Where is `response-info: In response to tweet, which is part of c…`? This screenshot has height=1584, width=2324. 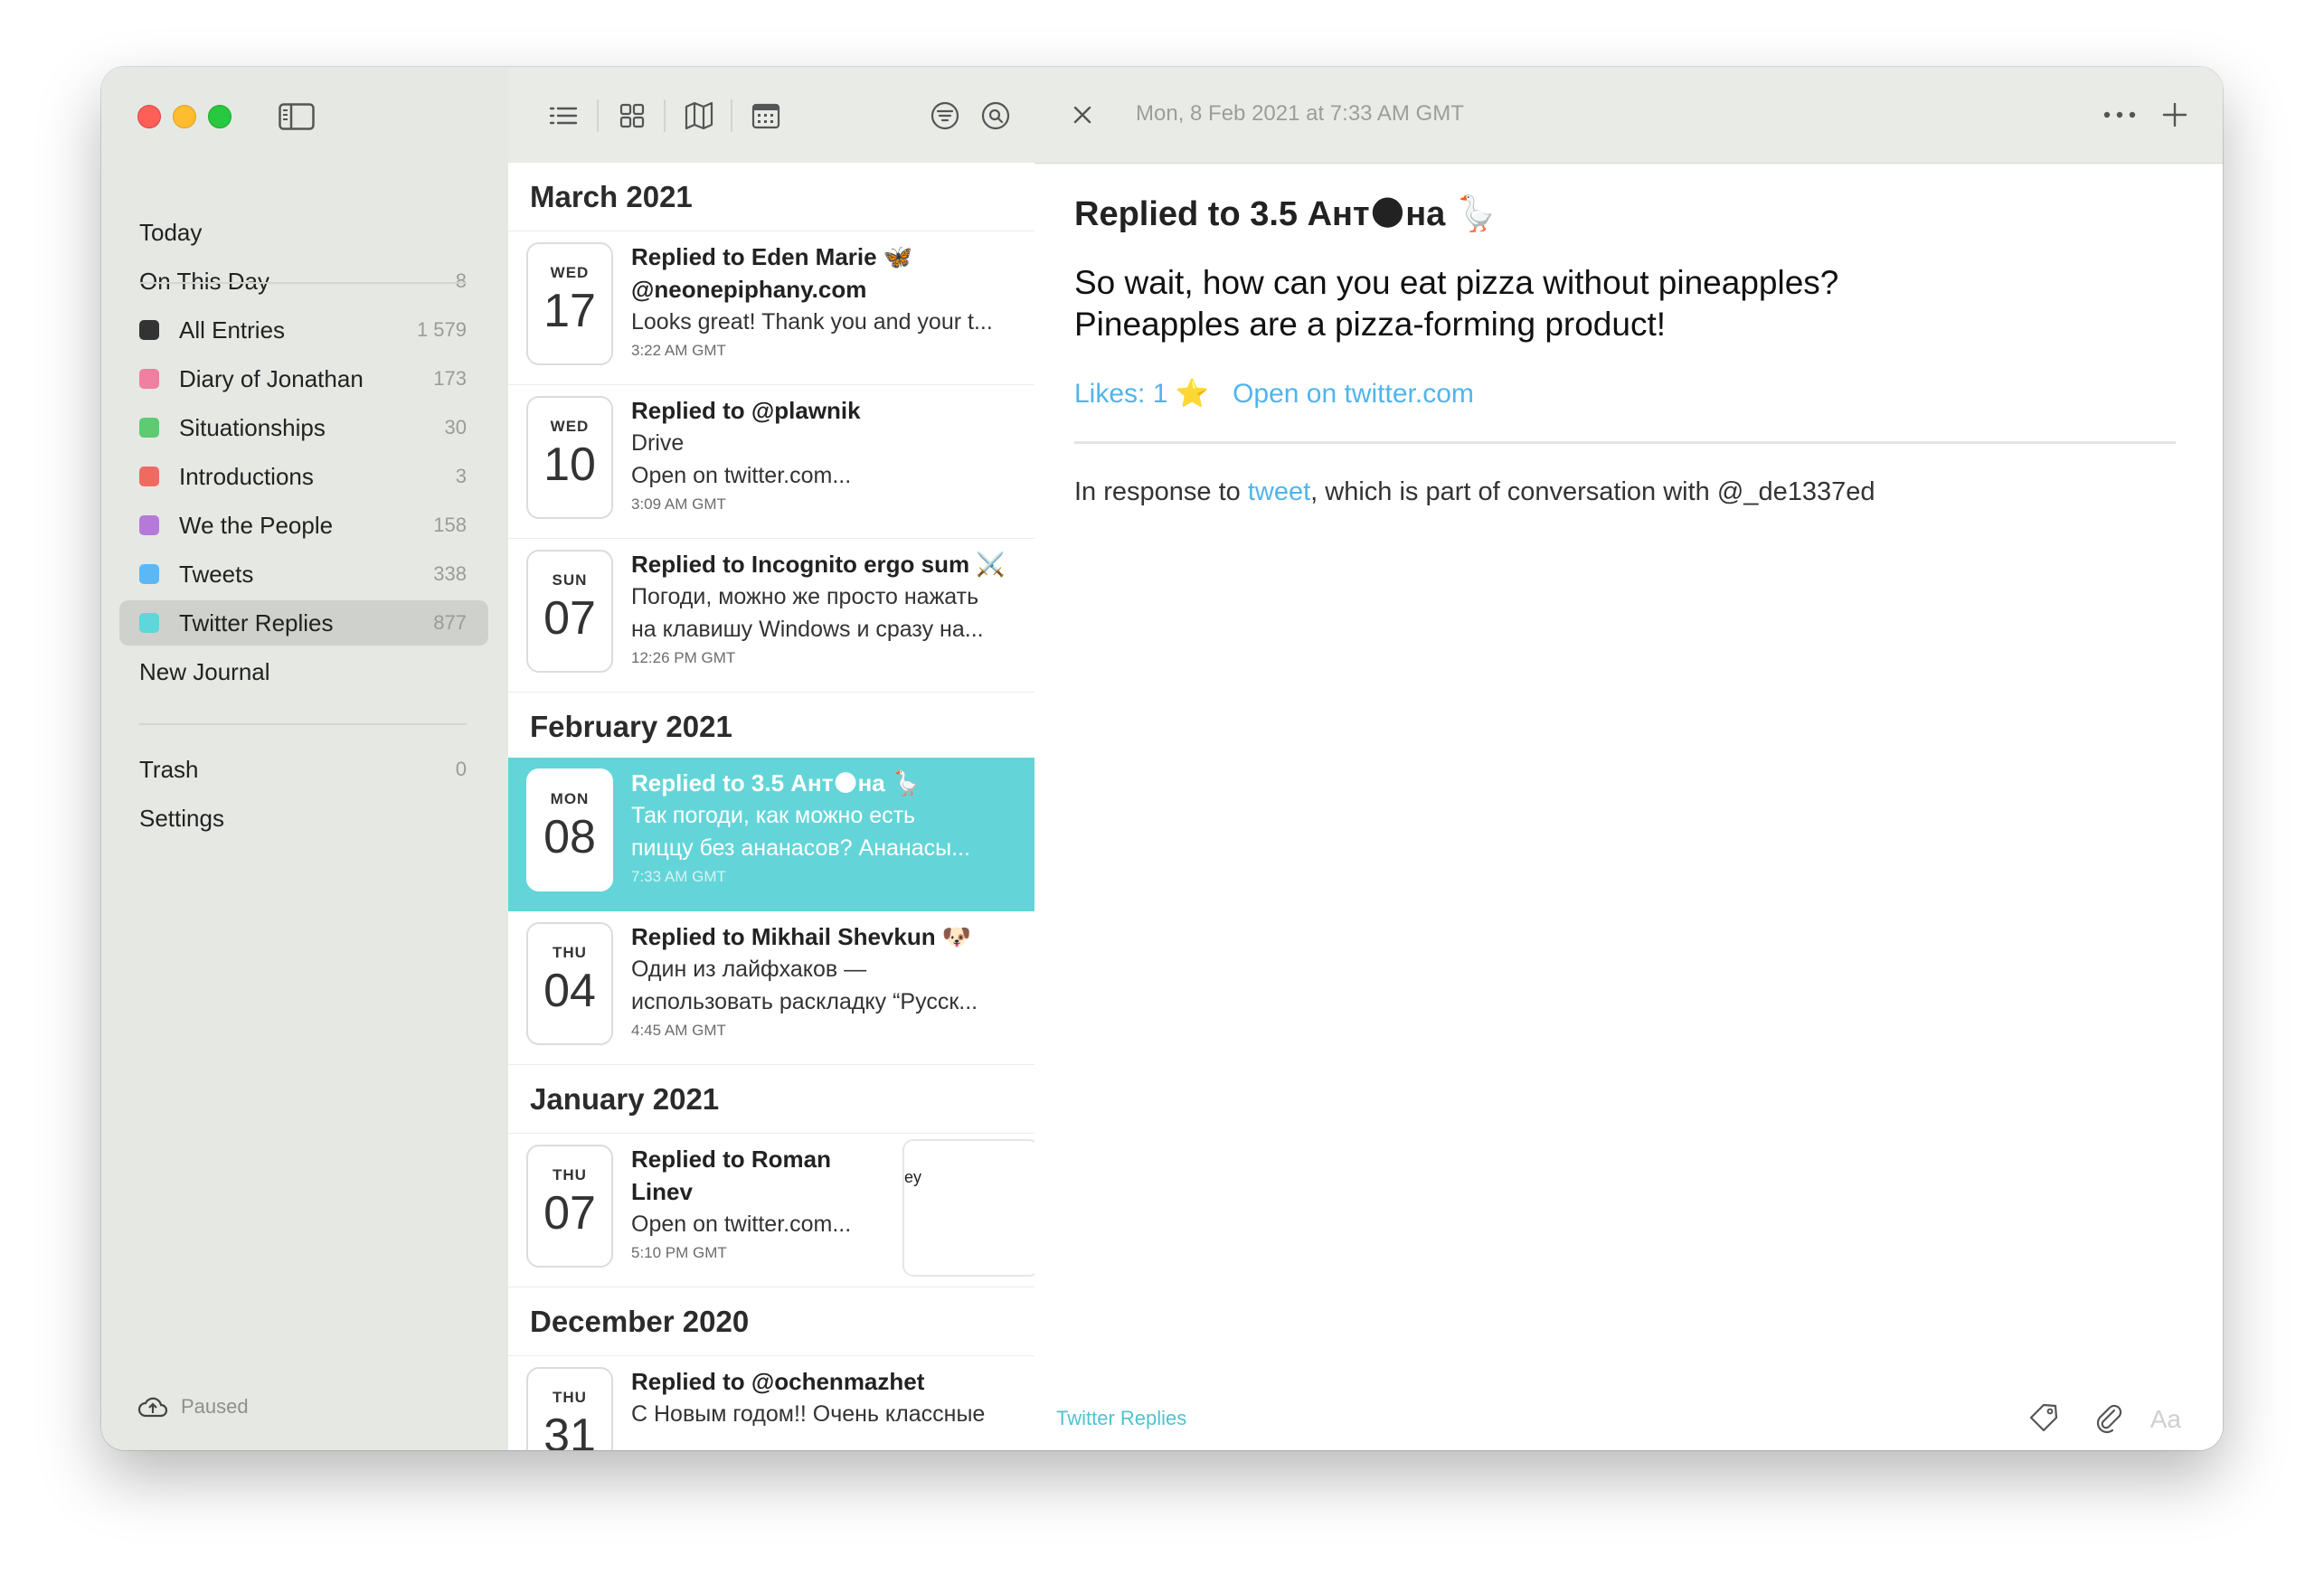 response-info: In response to tweet, which is part of c… is located at coordinates (1475, 492).